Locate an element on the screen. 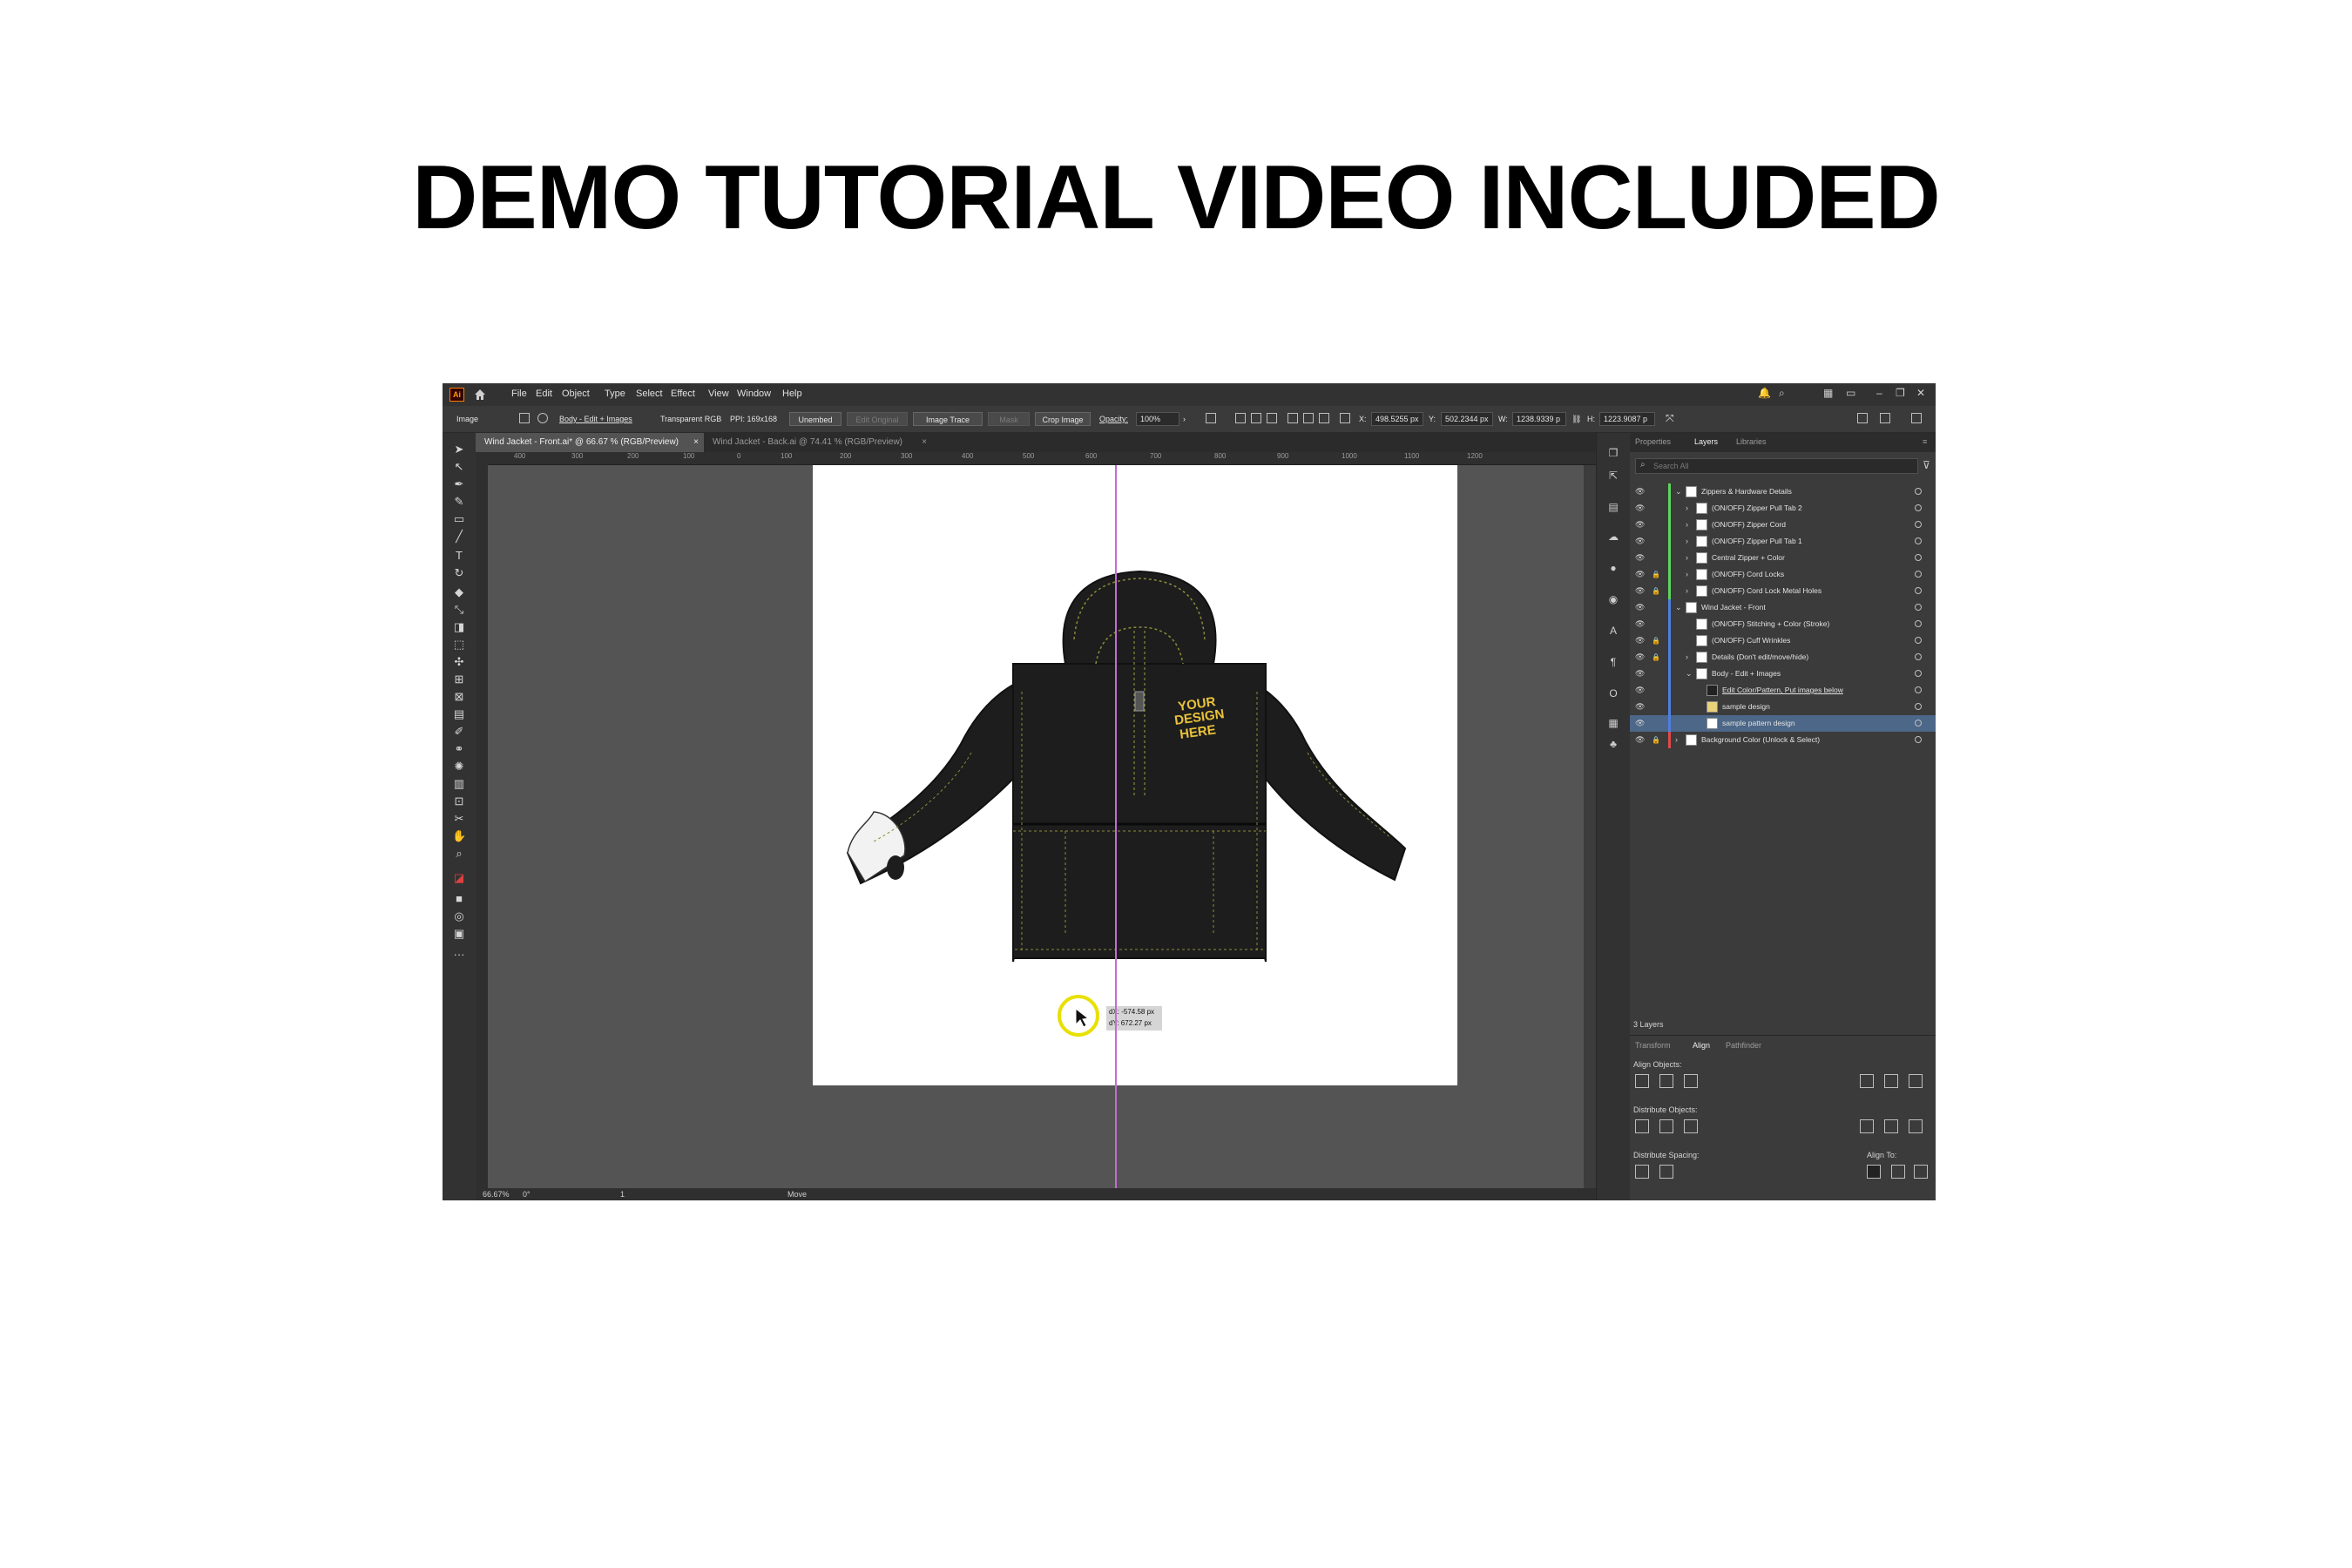  transform-icon: ⤧ is located at coordinates (1670, 418).